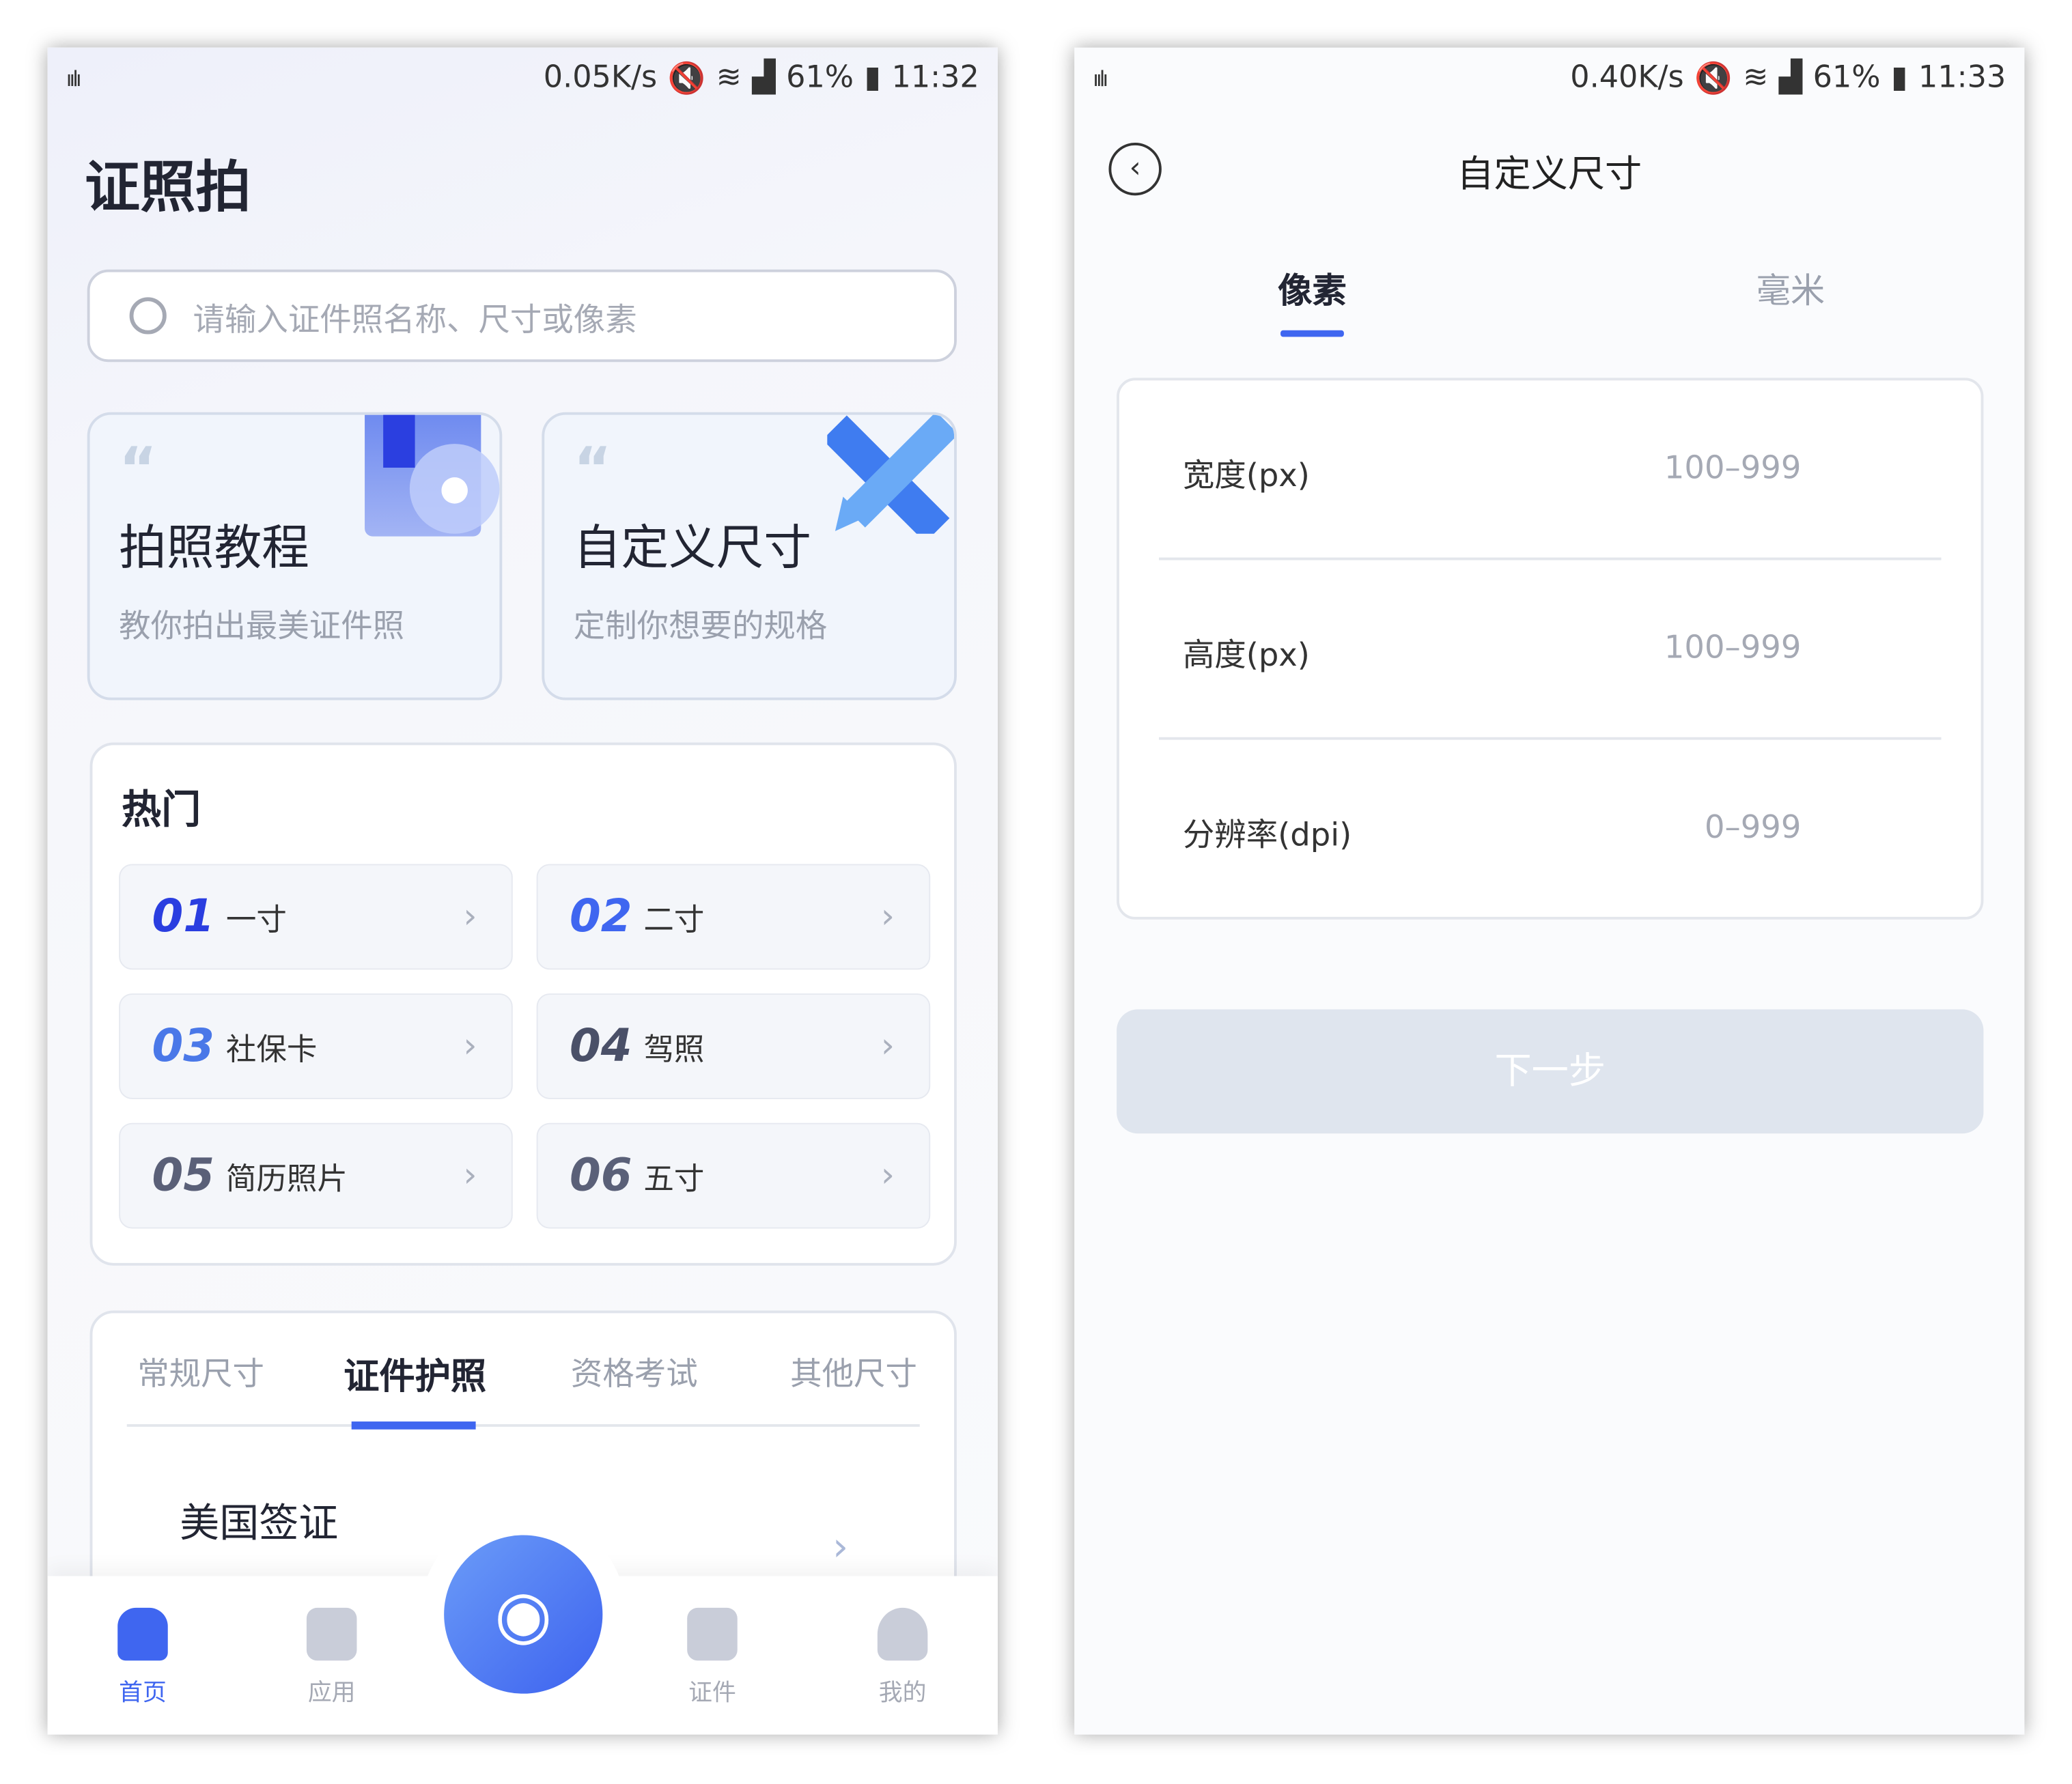 The image size is (2072, 1784). Describe the element at coordinates (674, 1180) in the screenshot. I see `item-label: 五寸` at that location.